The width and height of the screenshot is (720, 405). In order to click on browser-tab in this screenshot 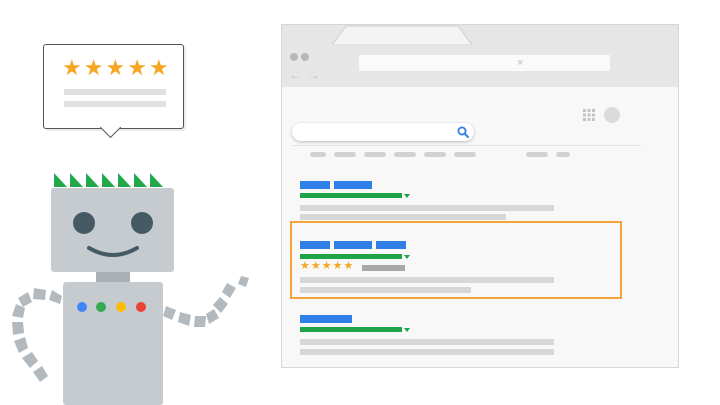, I will do `click(402, 35)`.